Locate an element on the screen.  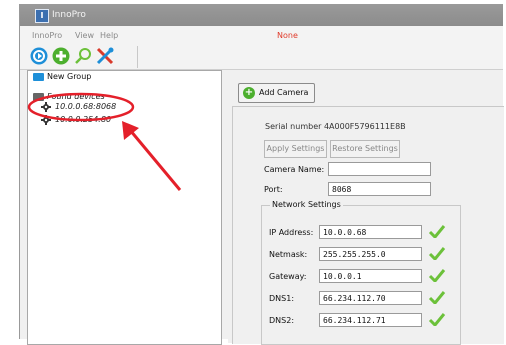
tree-label: New Group is located at coordinates (69, 76).